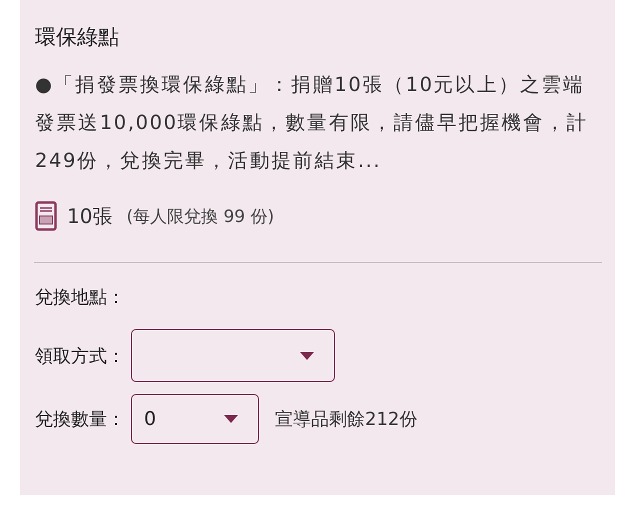 This screenshot has height=509, width=640. Describe the element at coordinates (233, 355) in the screenshot. I see `pickup-select` at that location.